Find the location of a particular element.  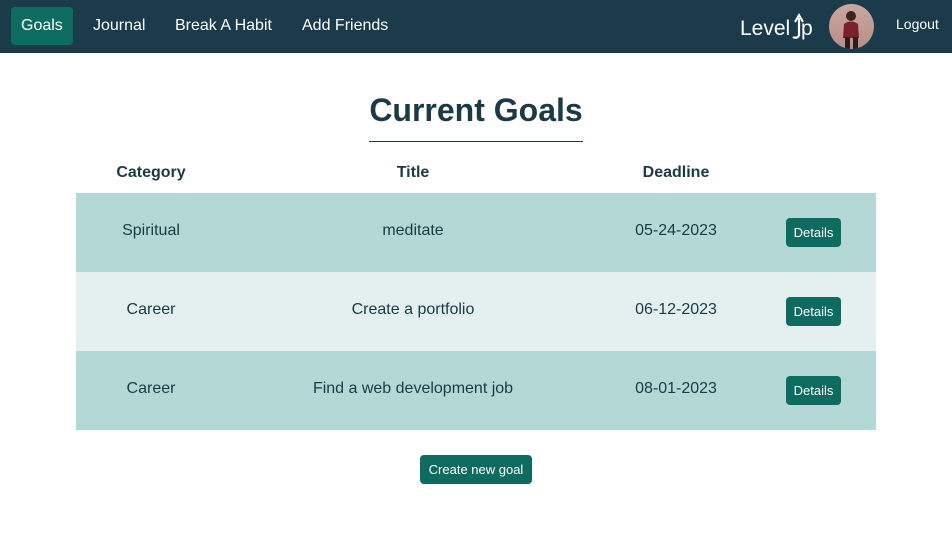

cell-title: Create a portfolio is located at coordinates (413, 309).